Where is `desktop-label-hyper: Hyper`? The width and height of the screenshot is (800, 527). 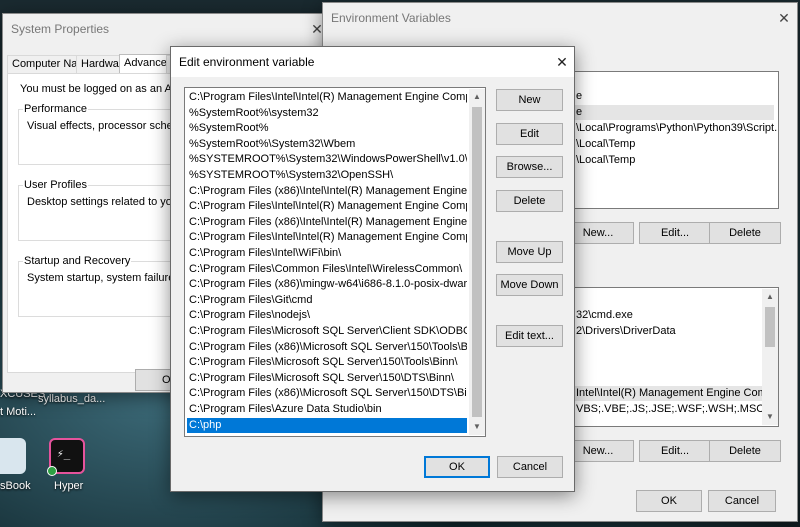 desktop-label-hyper: Hyper is located at coordinates (68, 486).